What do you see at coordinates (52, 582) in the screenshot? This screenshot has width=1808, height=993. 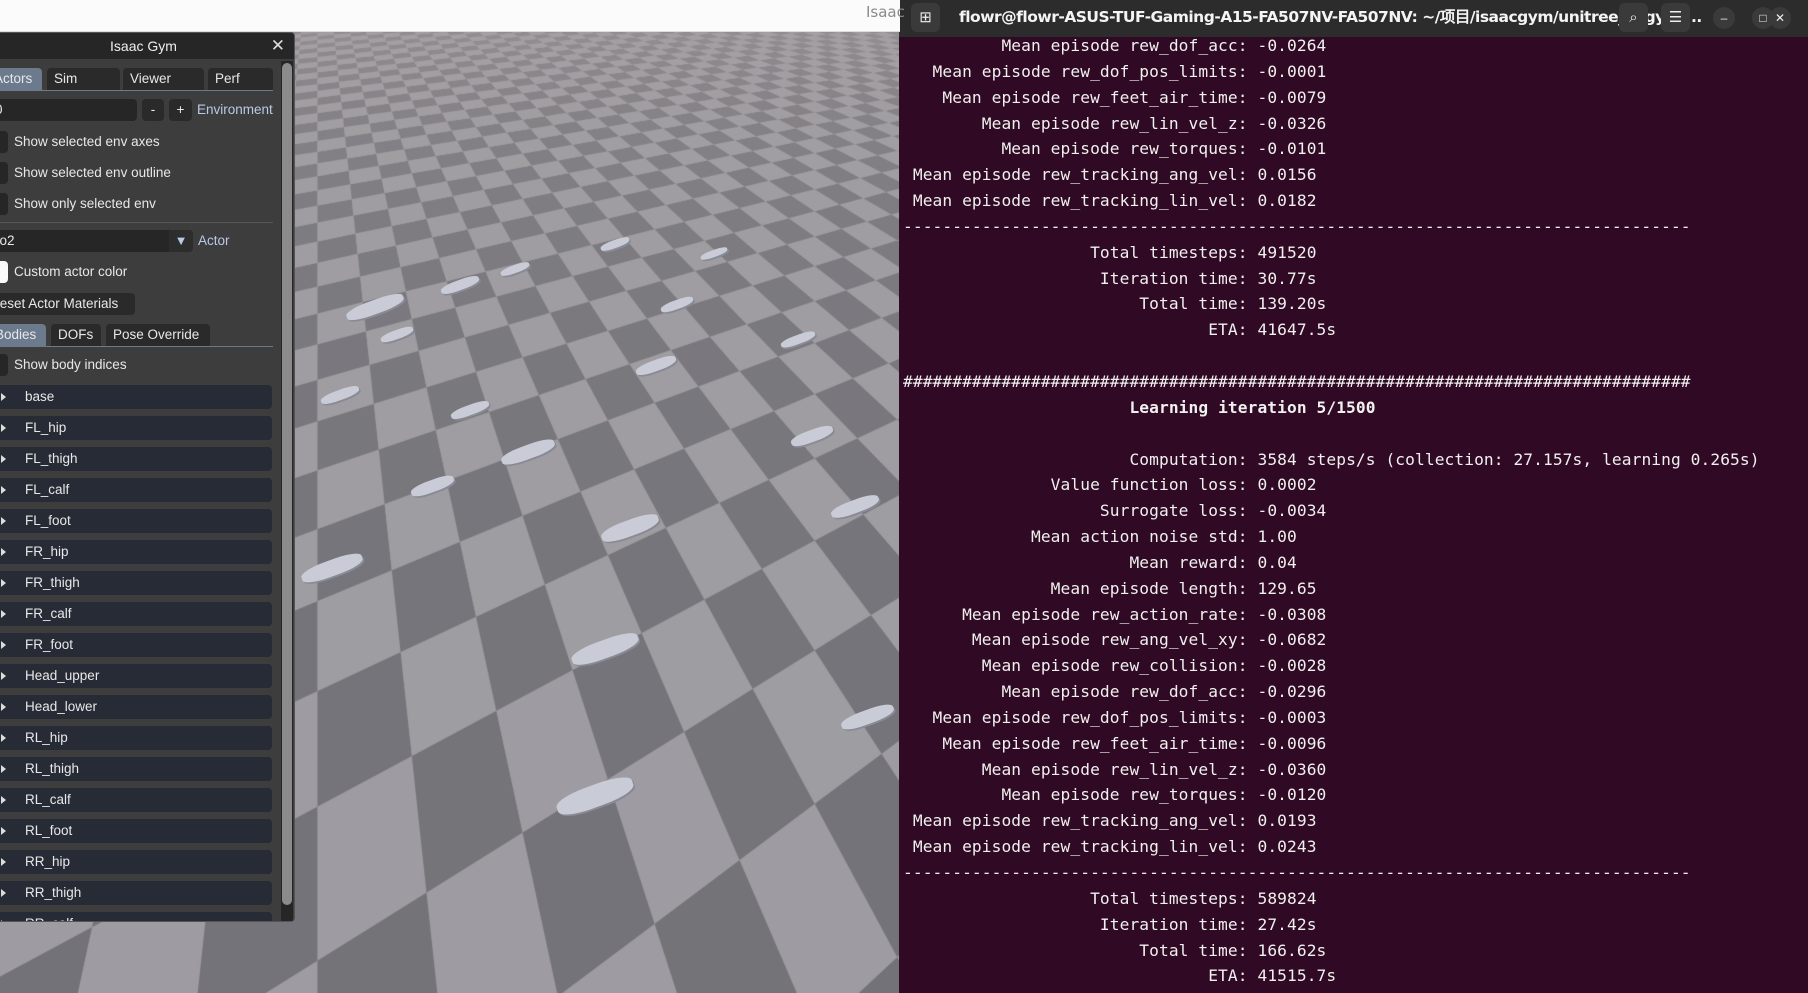 I see `body-name: FR_thigh` at bounding box center [52, 582].